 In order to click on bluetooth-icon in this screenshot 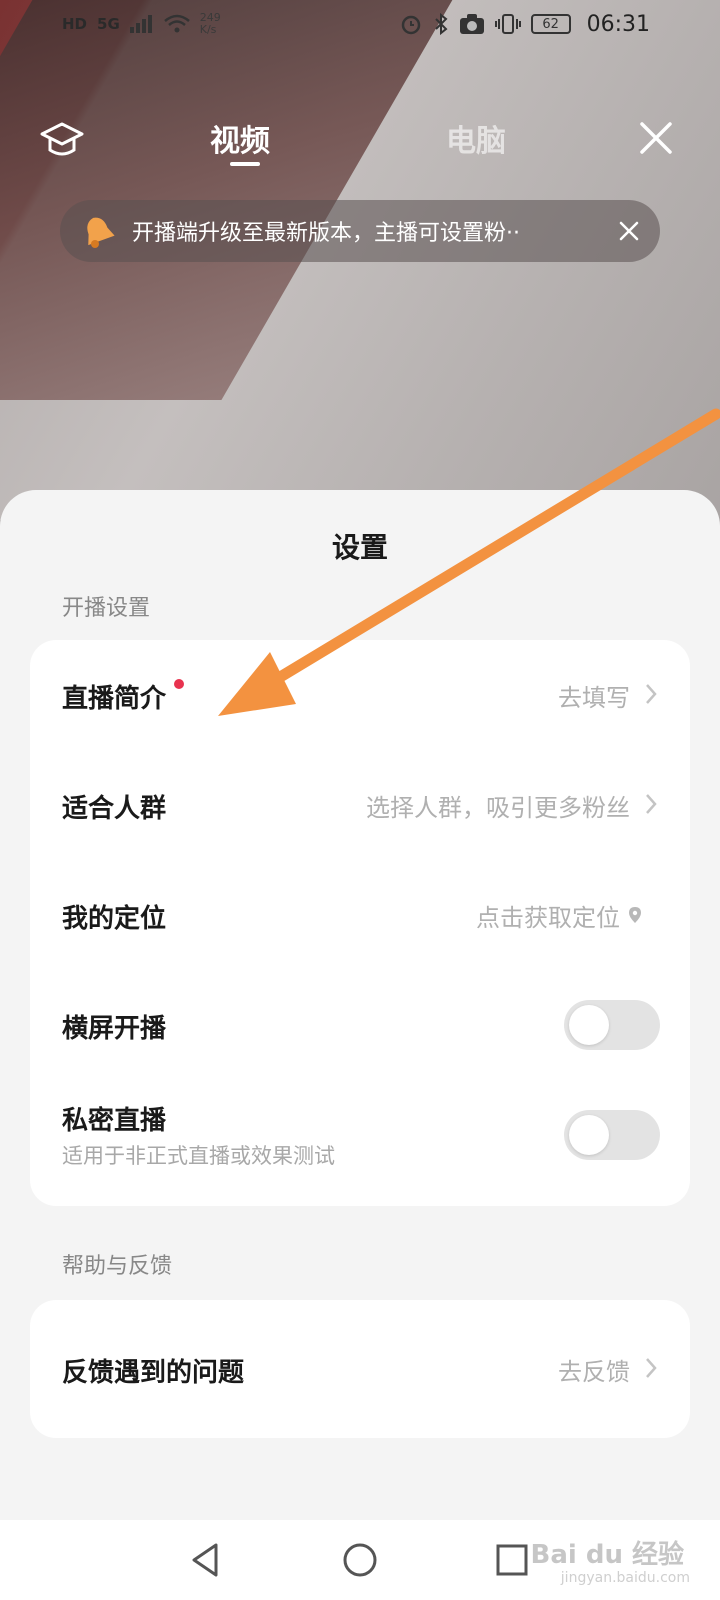, I will do `click(441, 24)`.